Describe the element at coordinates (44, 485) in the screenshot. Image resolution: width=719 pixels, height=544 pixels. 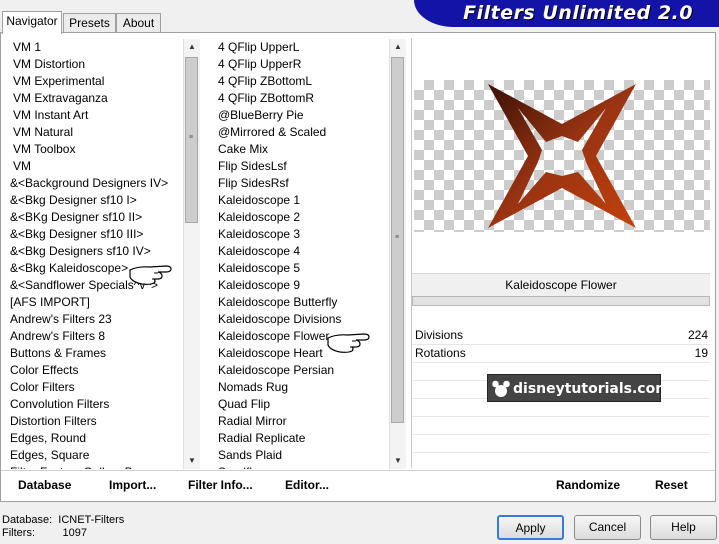
I see `database-button: Database` at that location.